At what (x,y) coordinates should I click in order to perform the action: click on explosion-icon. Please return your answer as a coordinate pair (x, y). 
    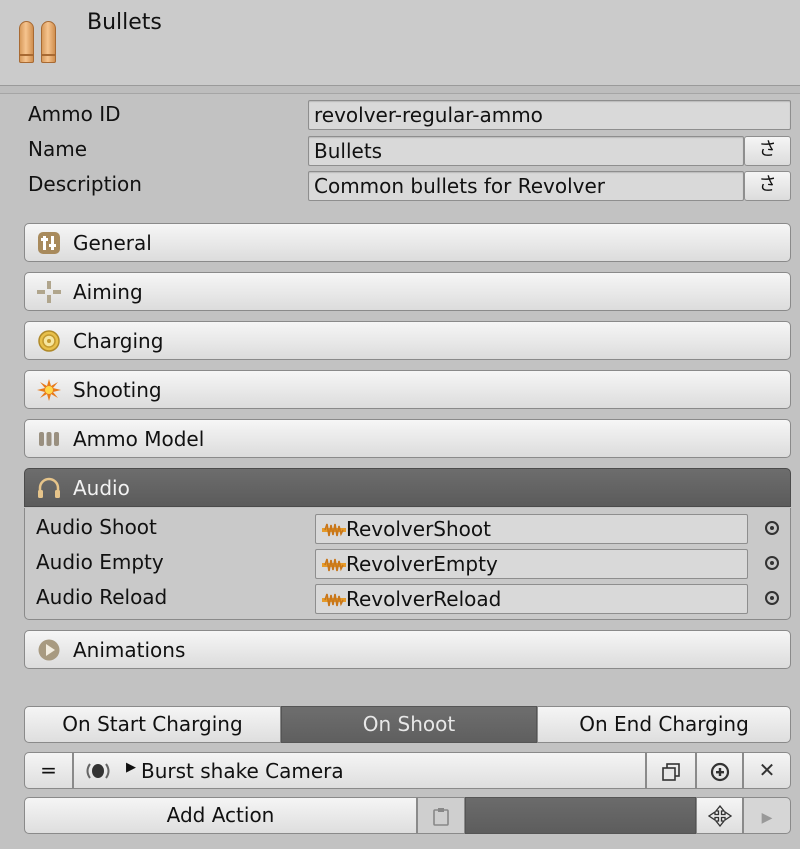
    Looking at the image, I should click on (49, 390).